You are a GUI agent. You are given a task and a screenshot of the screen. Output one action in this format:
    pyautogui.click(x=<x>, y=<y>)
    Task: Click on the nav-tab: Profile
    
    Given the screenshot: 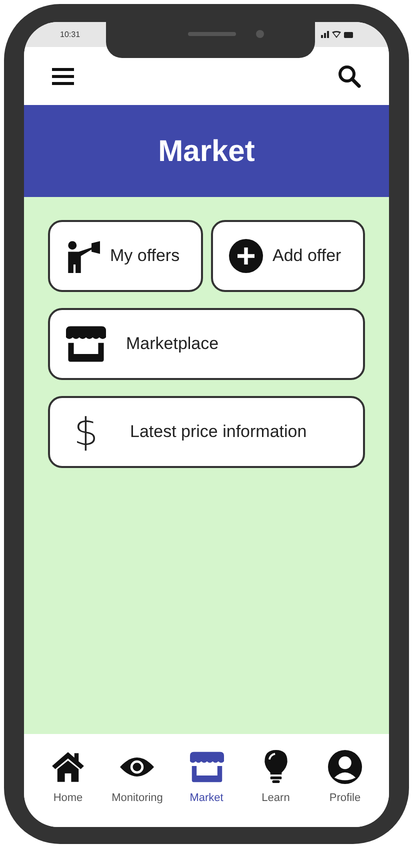 What is the action you would take?
    pyautogui.click(x=345, y=789)
    